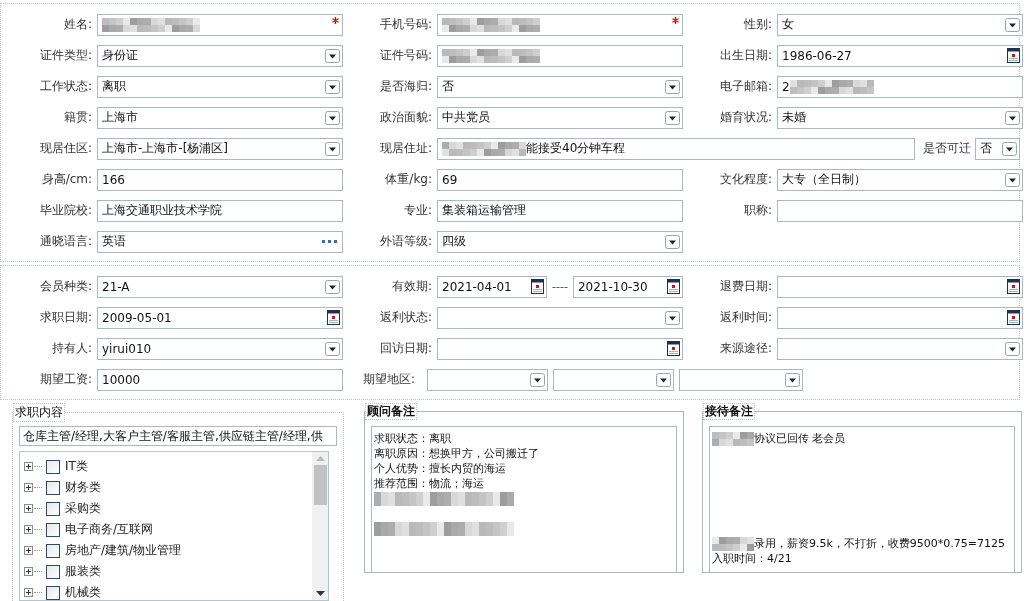  What do you see at coordinates (320, 526) in the screenshot?
I see `scrollbar` at bounding box center [320, 526].